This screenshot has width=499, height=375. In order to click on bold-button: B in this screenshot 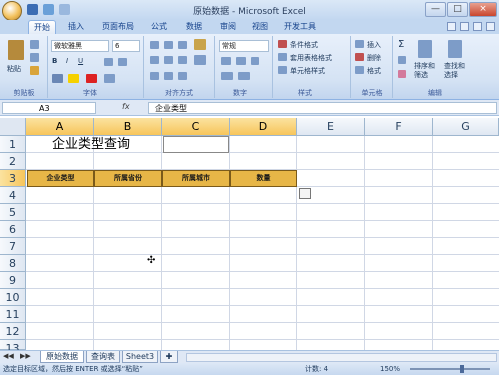, I will do `click(54, 61)`.